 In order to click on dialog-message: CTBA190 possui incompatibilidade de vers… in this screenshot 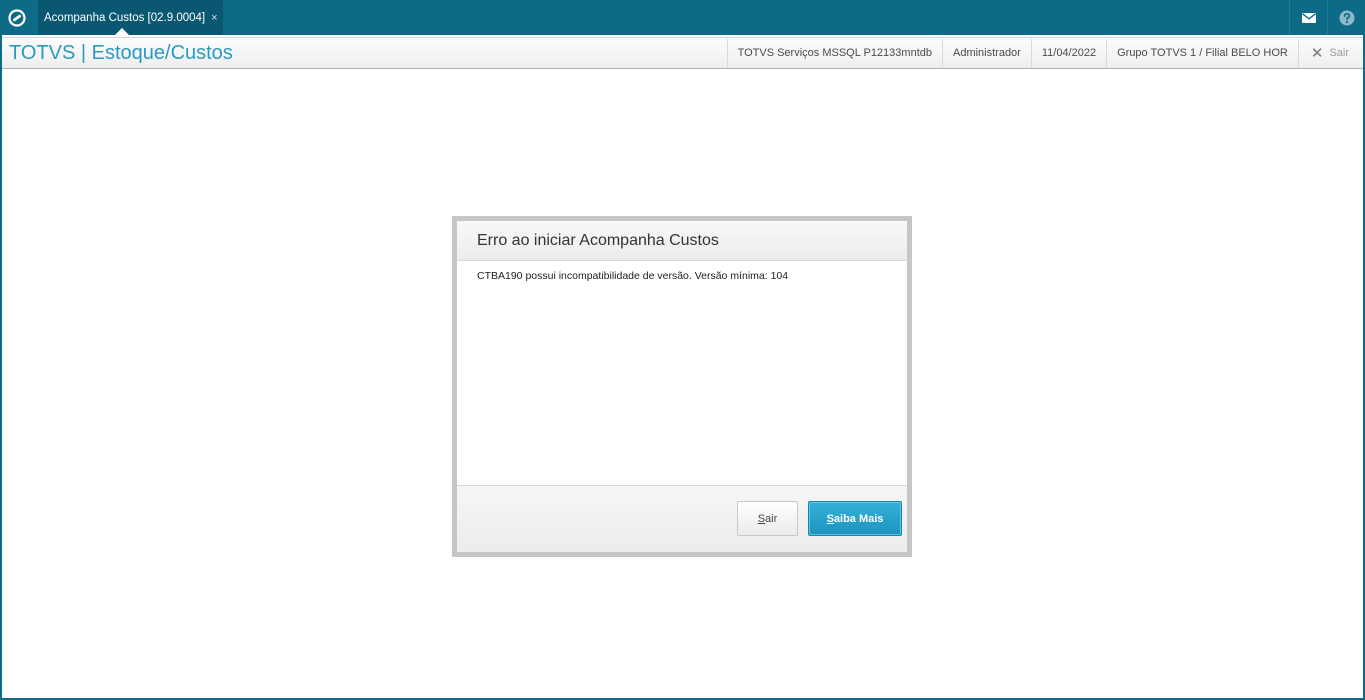, I will do `click(633, 276)`.